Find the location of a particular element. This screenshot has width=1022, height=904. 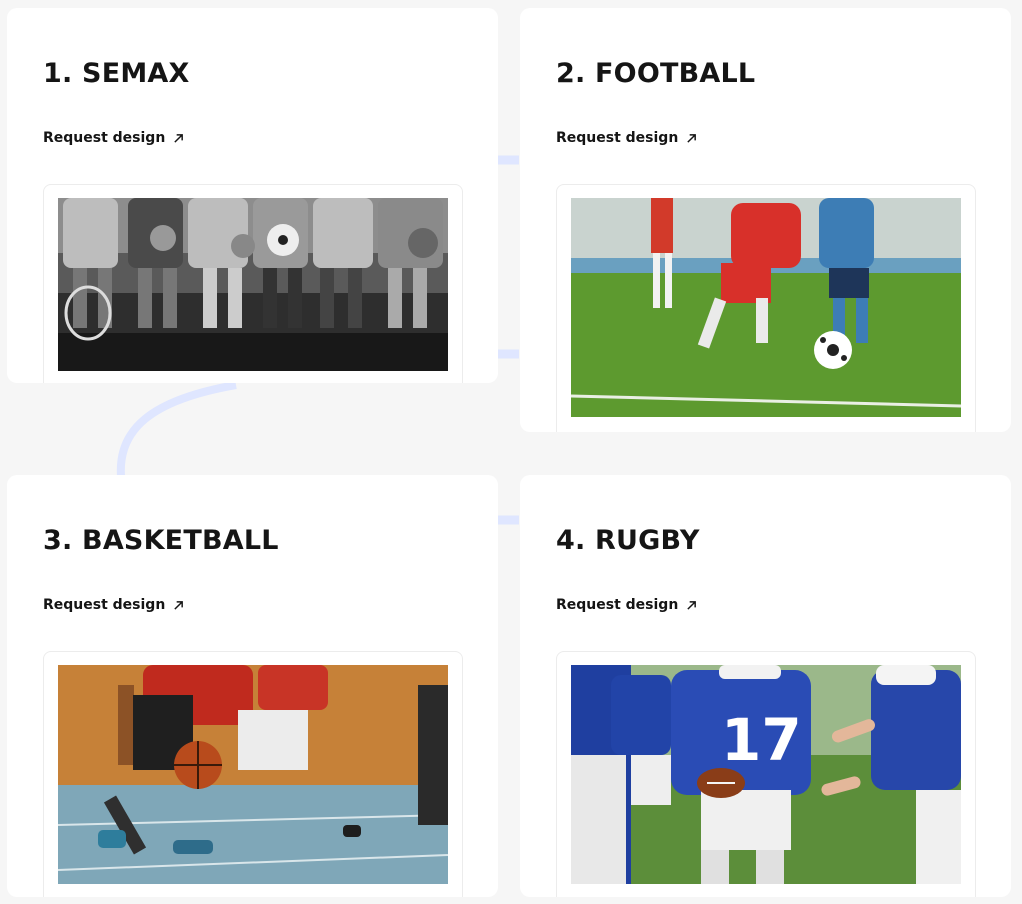

rugby-photo: 17 is located at coordinates (766, 774).